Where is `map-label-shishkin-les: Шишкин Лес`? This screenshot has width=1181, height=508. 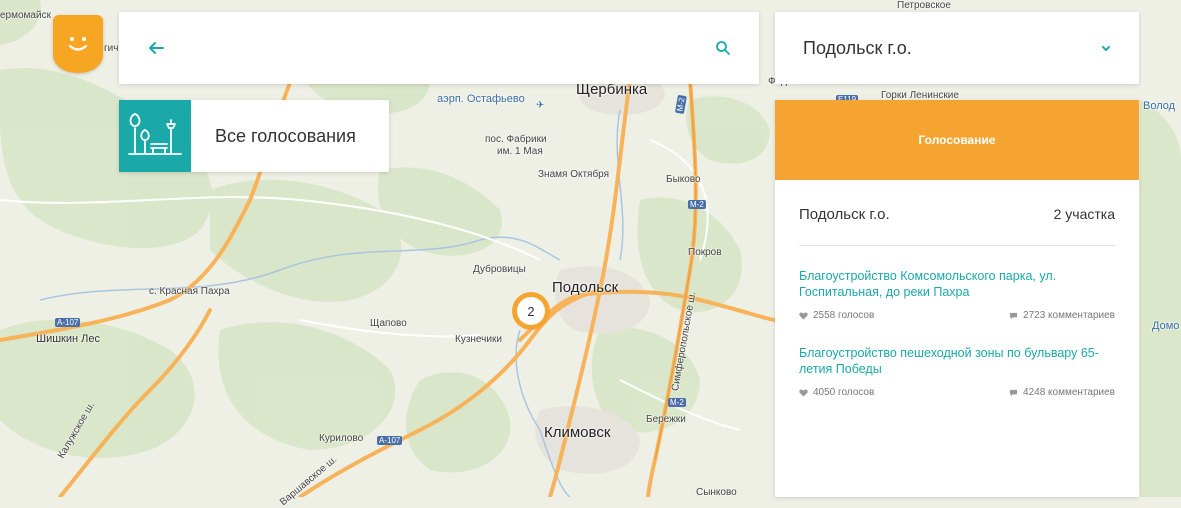 map-label-shishkin-les: Шишкин Лес is located at coordinates (68, 339).